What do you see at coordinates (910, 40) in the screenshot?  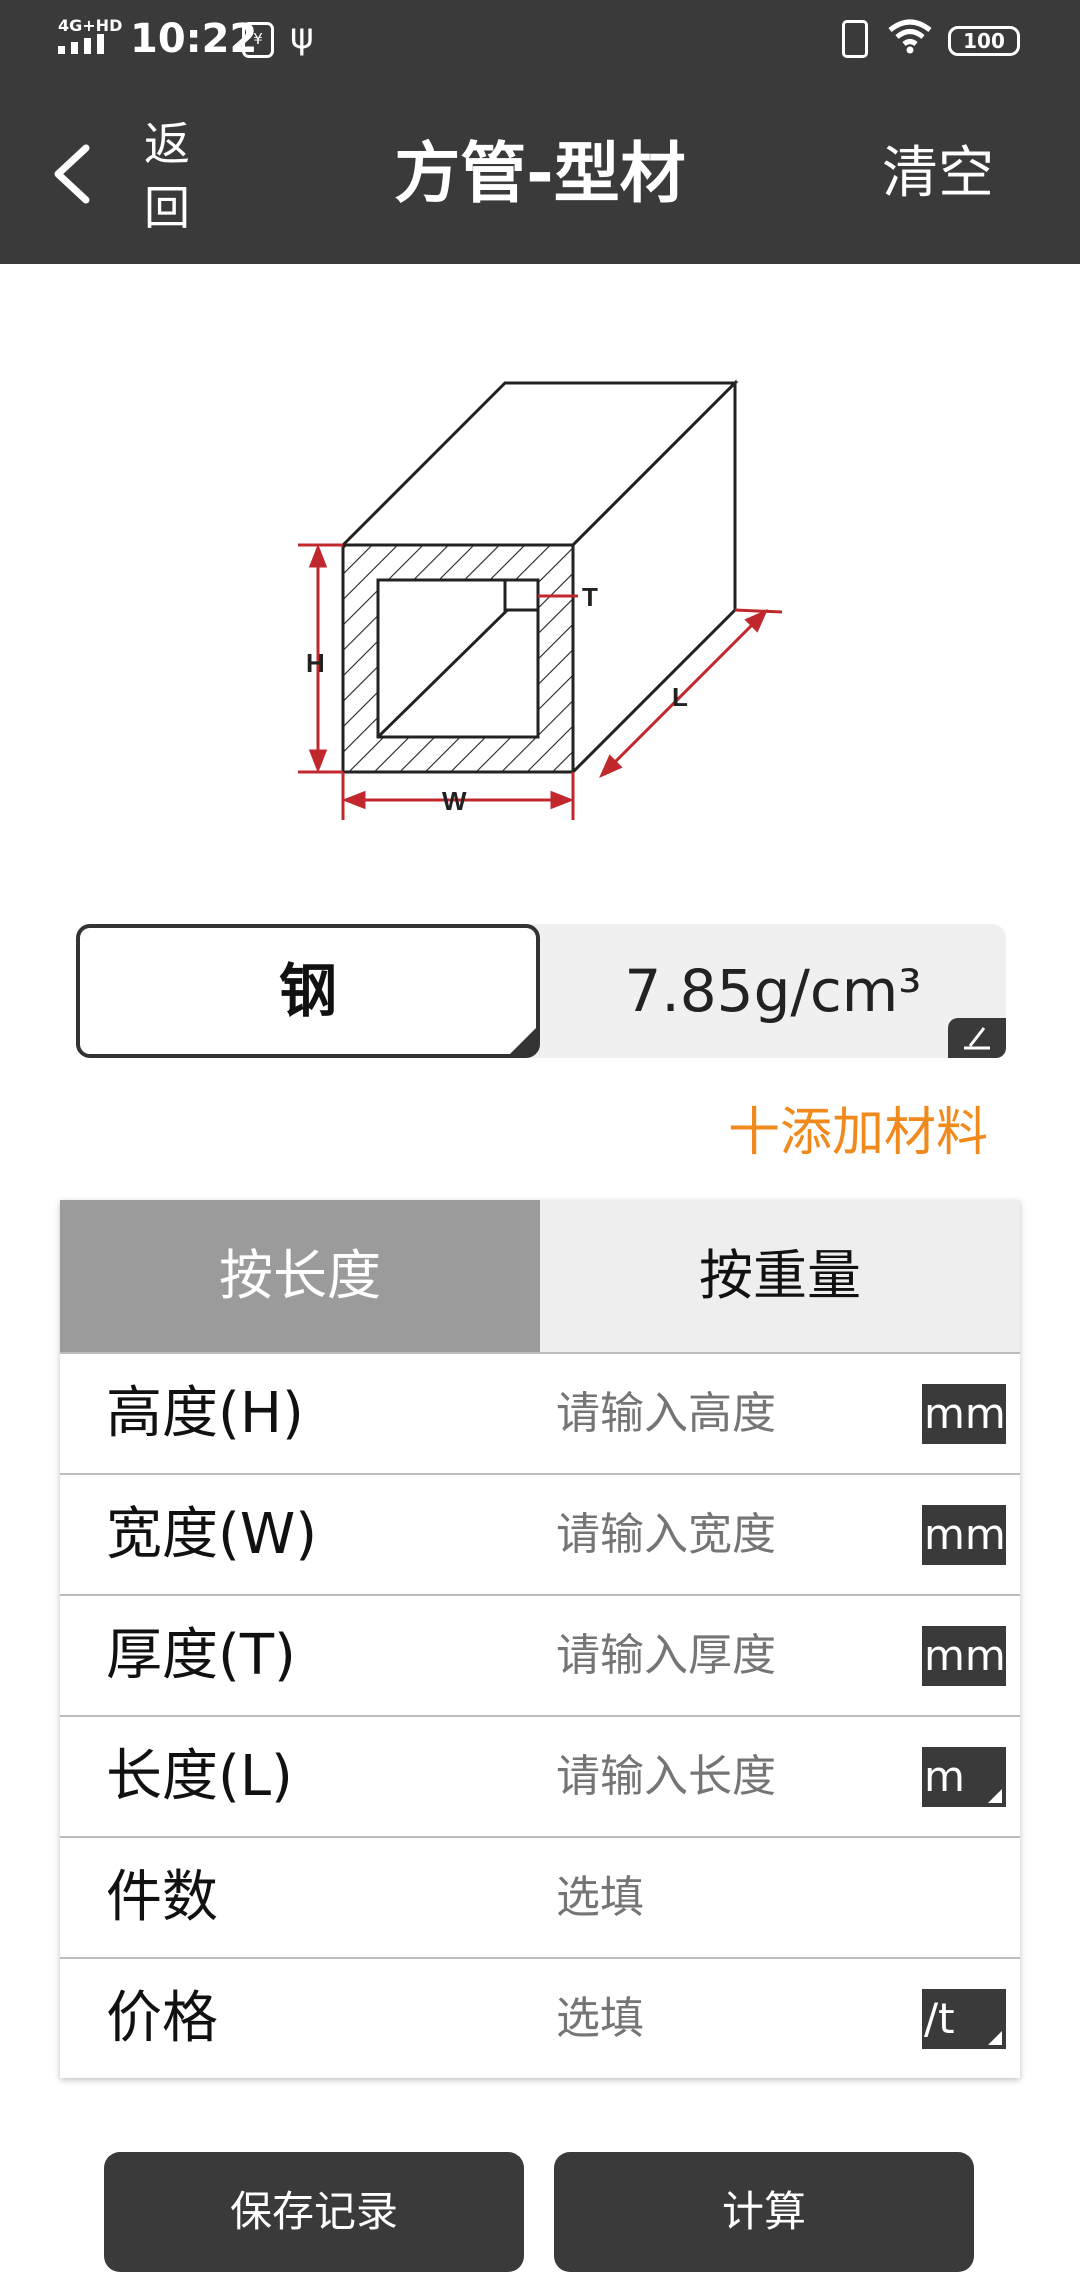 I see `wifi-icon` at bounding box center [910, 40].